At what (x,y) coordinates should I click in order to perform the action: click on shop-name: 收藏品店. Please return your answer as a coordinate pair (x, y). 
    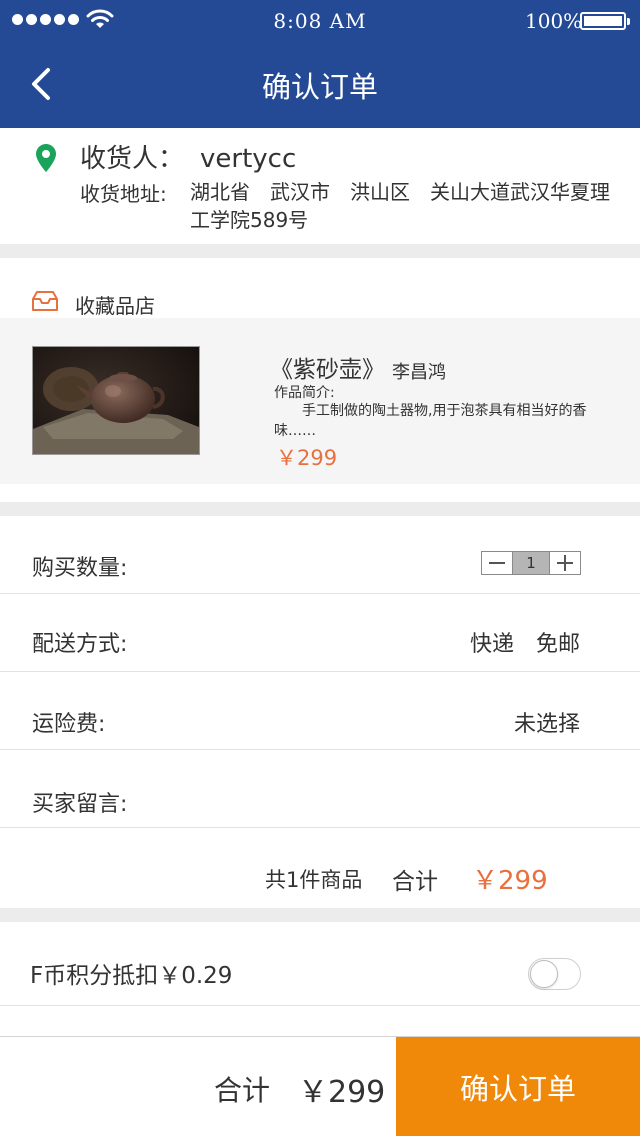
    Looking at the image, I should click on (115, 306).